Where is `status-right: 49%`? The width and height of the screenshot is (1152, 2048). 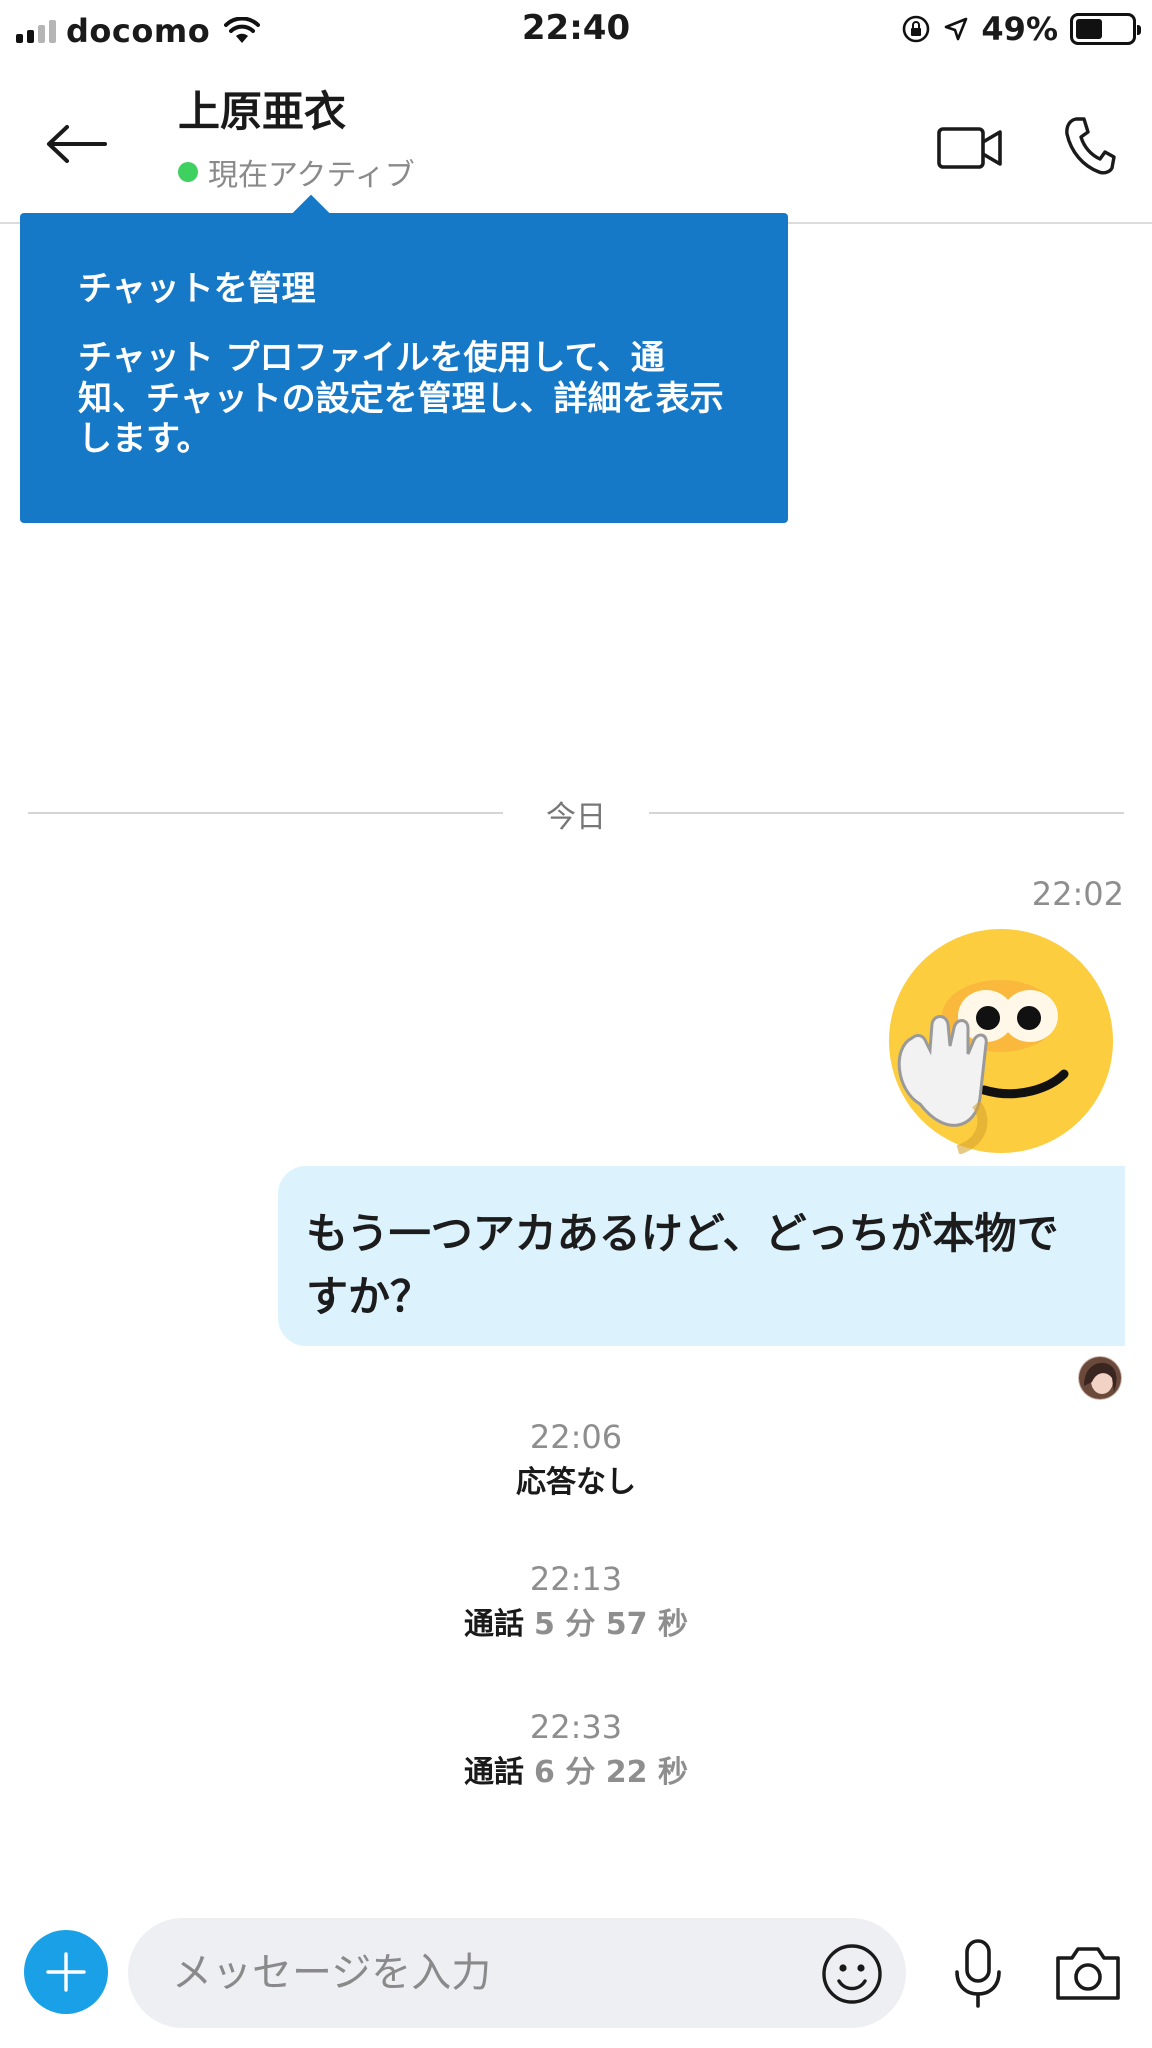 status-right: 49% is located at coordinates (1021, 29).